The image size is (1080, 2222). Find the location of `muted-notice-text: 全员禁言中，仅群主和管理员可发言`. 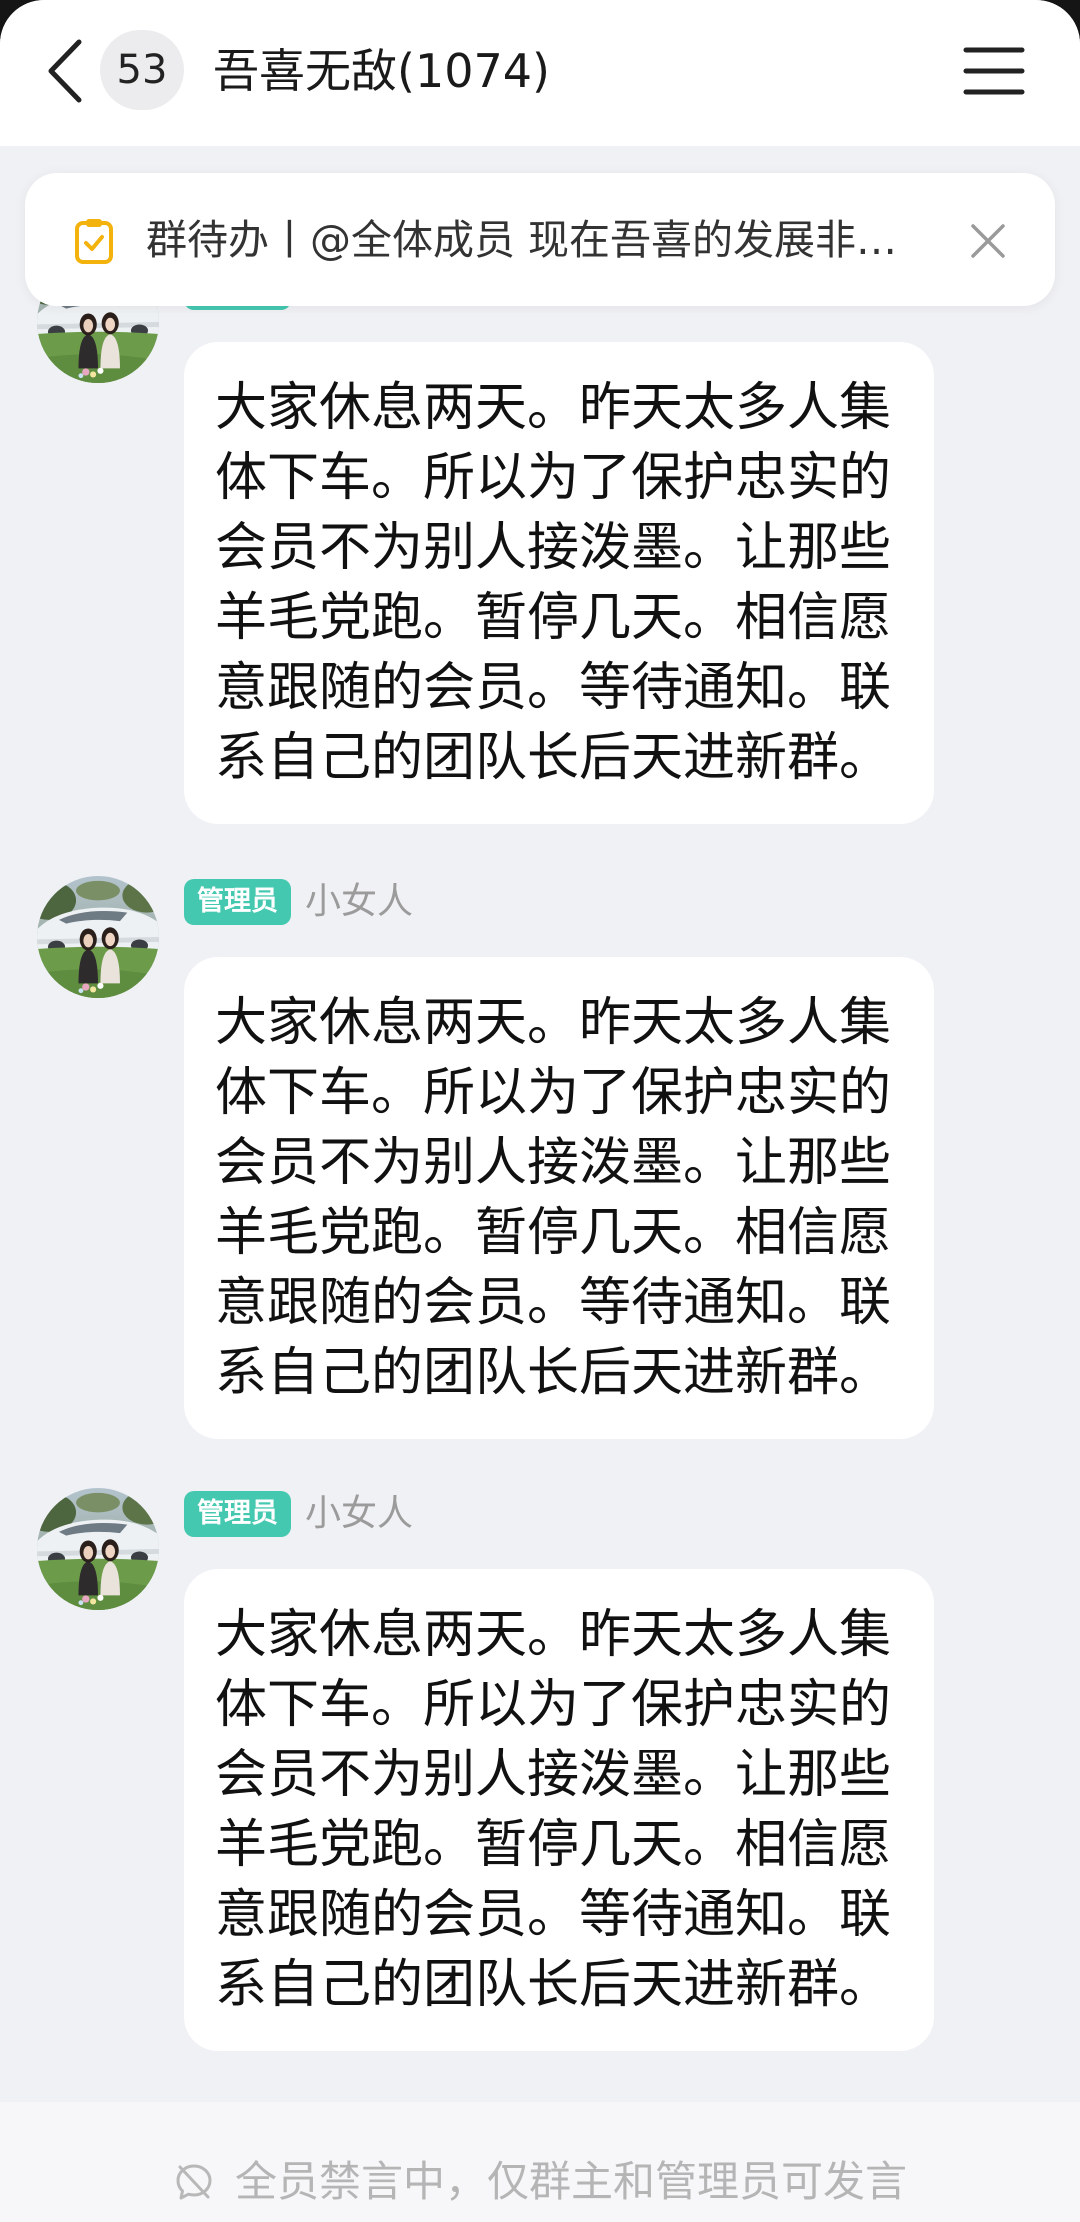

muted-notice-text: 全员禁言中，仅群主和管理员可发言 is located at coordinates (570, 2181).